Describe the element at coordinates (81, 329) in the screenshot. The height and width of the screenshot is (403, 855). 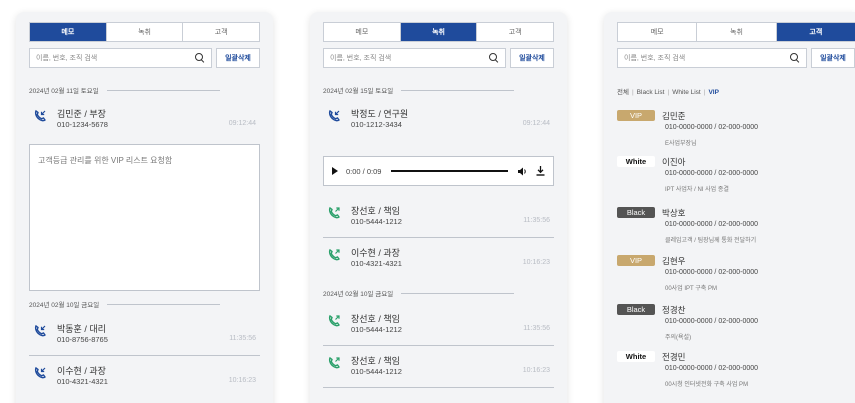
I see `caller-name: 박동훈 / 대리` at that location.